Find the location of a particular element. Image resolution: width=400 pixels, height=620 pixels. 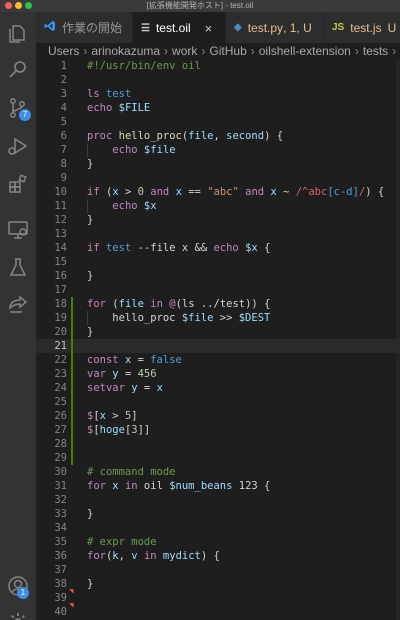

code-line: 7 echo $file is located at coordinates (218, 150).